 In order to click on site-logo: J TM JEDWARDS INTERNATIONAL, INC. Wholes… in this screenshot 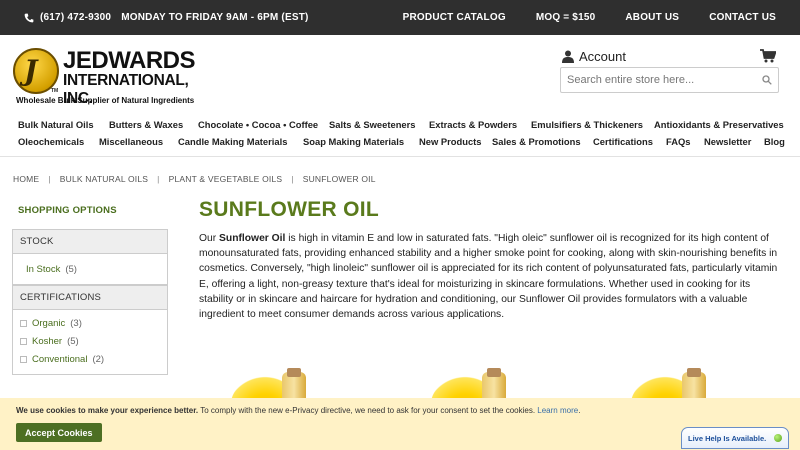, I will do `click(104, 77)`.